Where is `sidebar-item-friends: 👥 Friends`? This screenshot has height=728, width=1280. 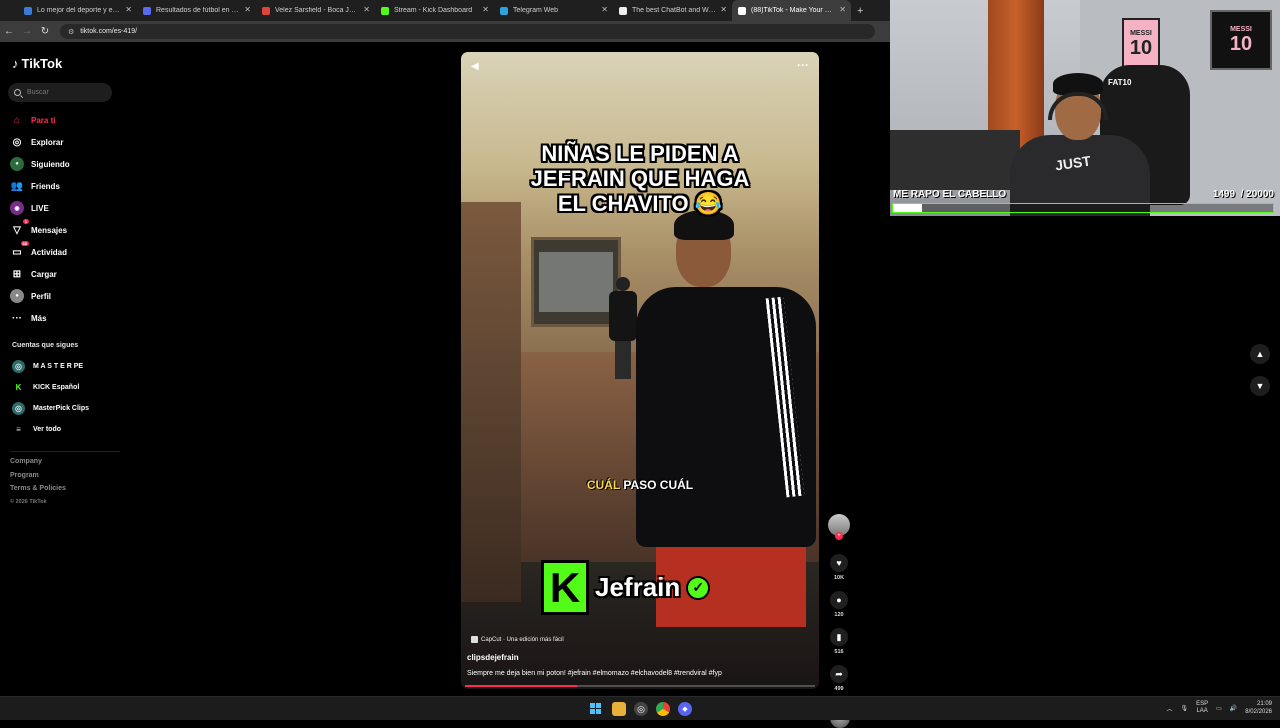 sidebar-item-friends: 👥 Friends is located at coordinates (40, 186).